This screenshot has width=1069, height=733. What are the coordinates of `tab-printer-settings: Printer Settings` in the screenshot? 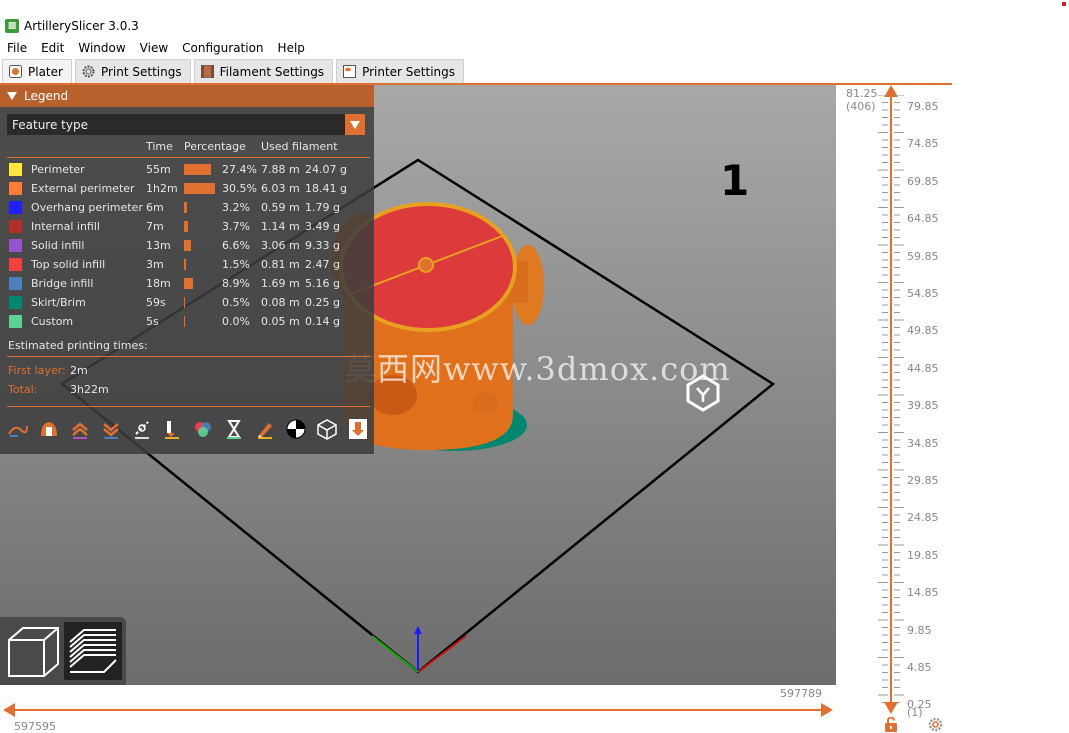 It's located at (400, 71).